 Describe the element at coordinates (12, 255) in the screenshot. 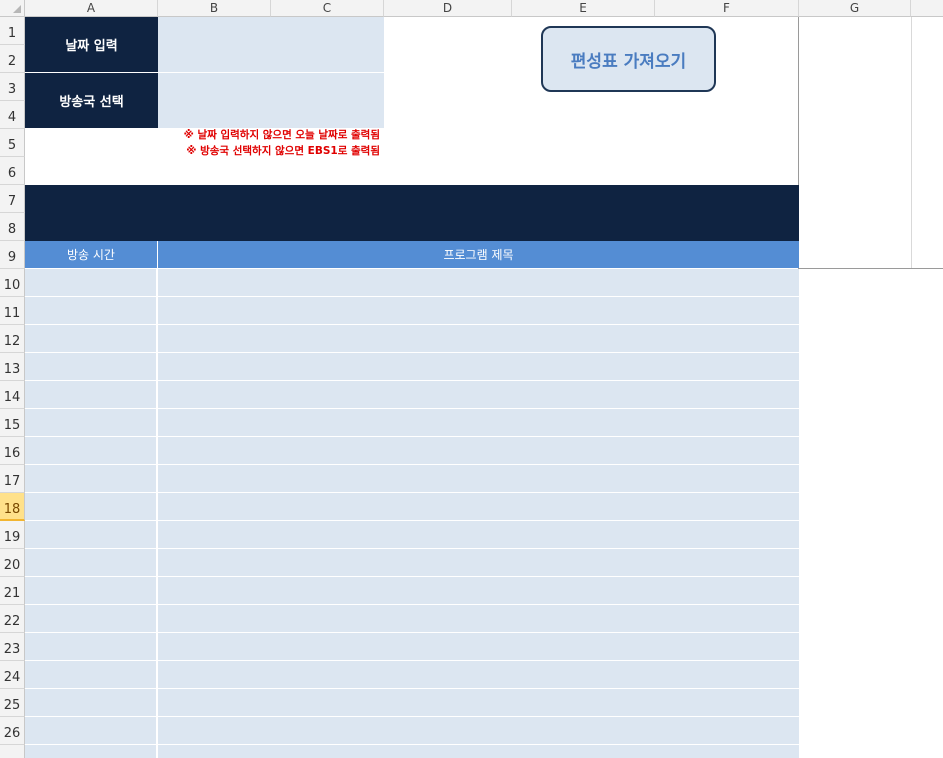

I see `row-header-9: 9` at that location.